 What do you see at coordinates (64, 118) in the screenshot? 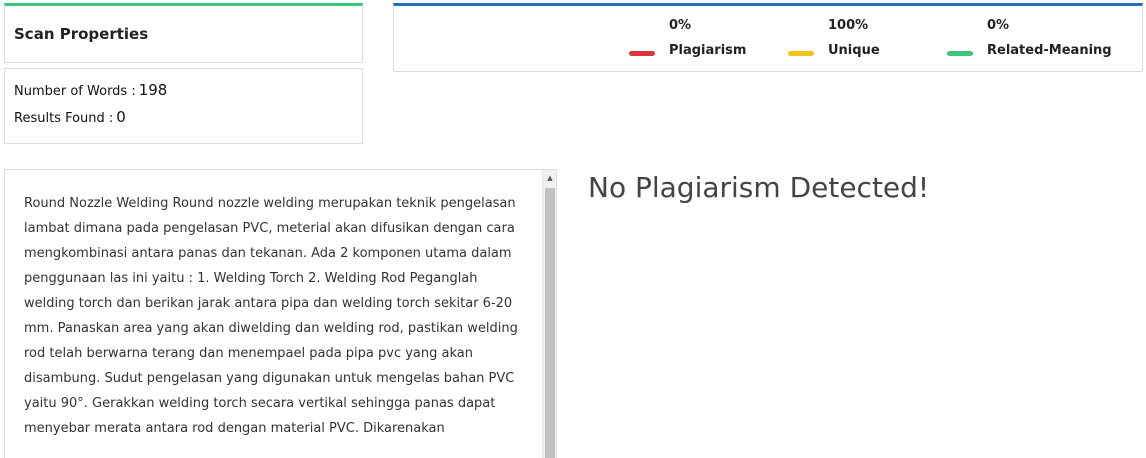
I see `results-found-label: Results Found :` at bounding box center [64, 118].